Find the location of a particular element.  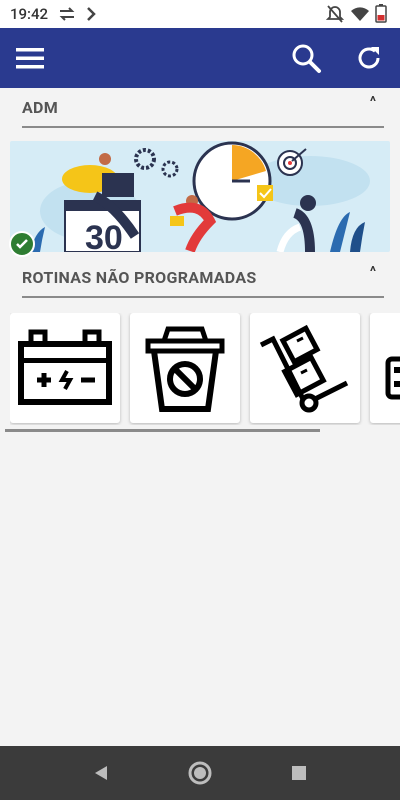

hamburger-menu-icon is located at coordinates (30, 58).